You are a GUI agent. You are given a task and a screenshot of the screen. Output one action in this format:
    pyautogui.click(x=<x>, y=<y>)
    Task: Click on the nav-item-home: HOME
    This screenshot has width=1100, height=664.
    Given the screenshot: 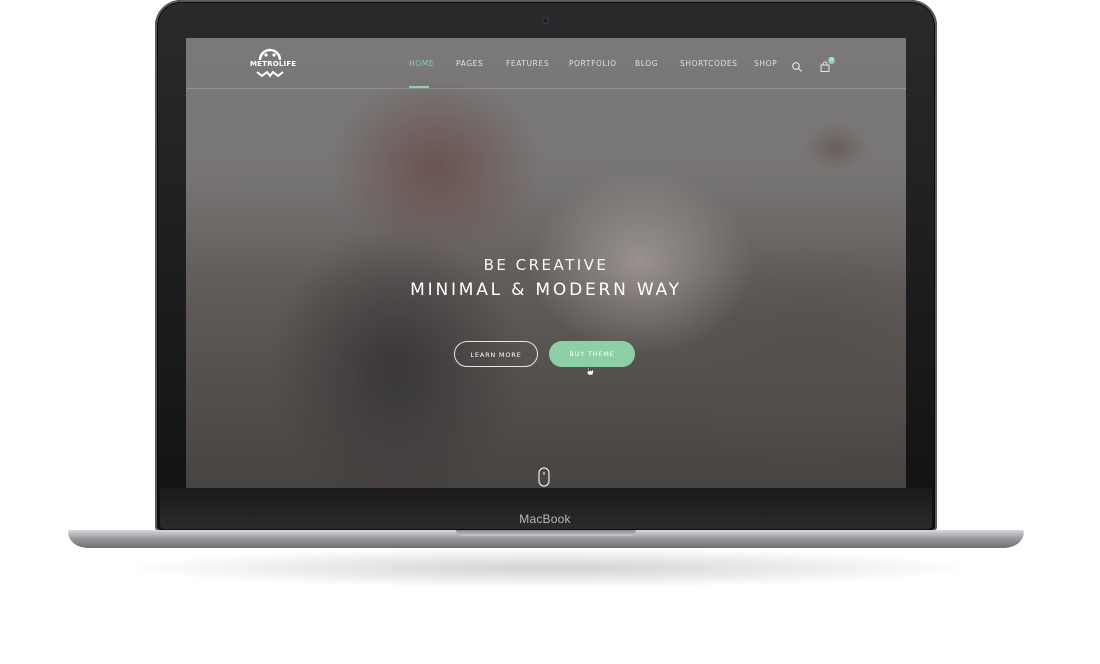 What is the action you would take?
    pyautogui.click(x=421, y=64)
    